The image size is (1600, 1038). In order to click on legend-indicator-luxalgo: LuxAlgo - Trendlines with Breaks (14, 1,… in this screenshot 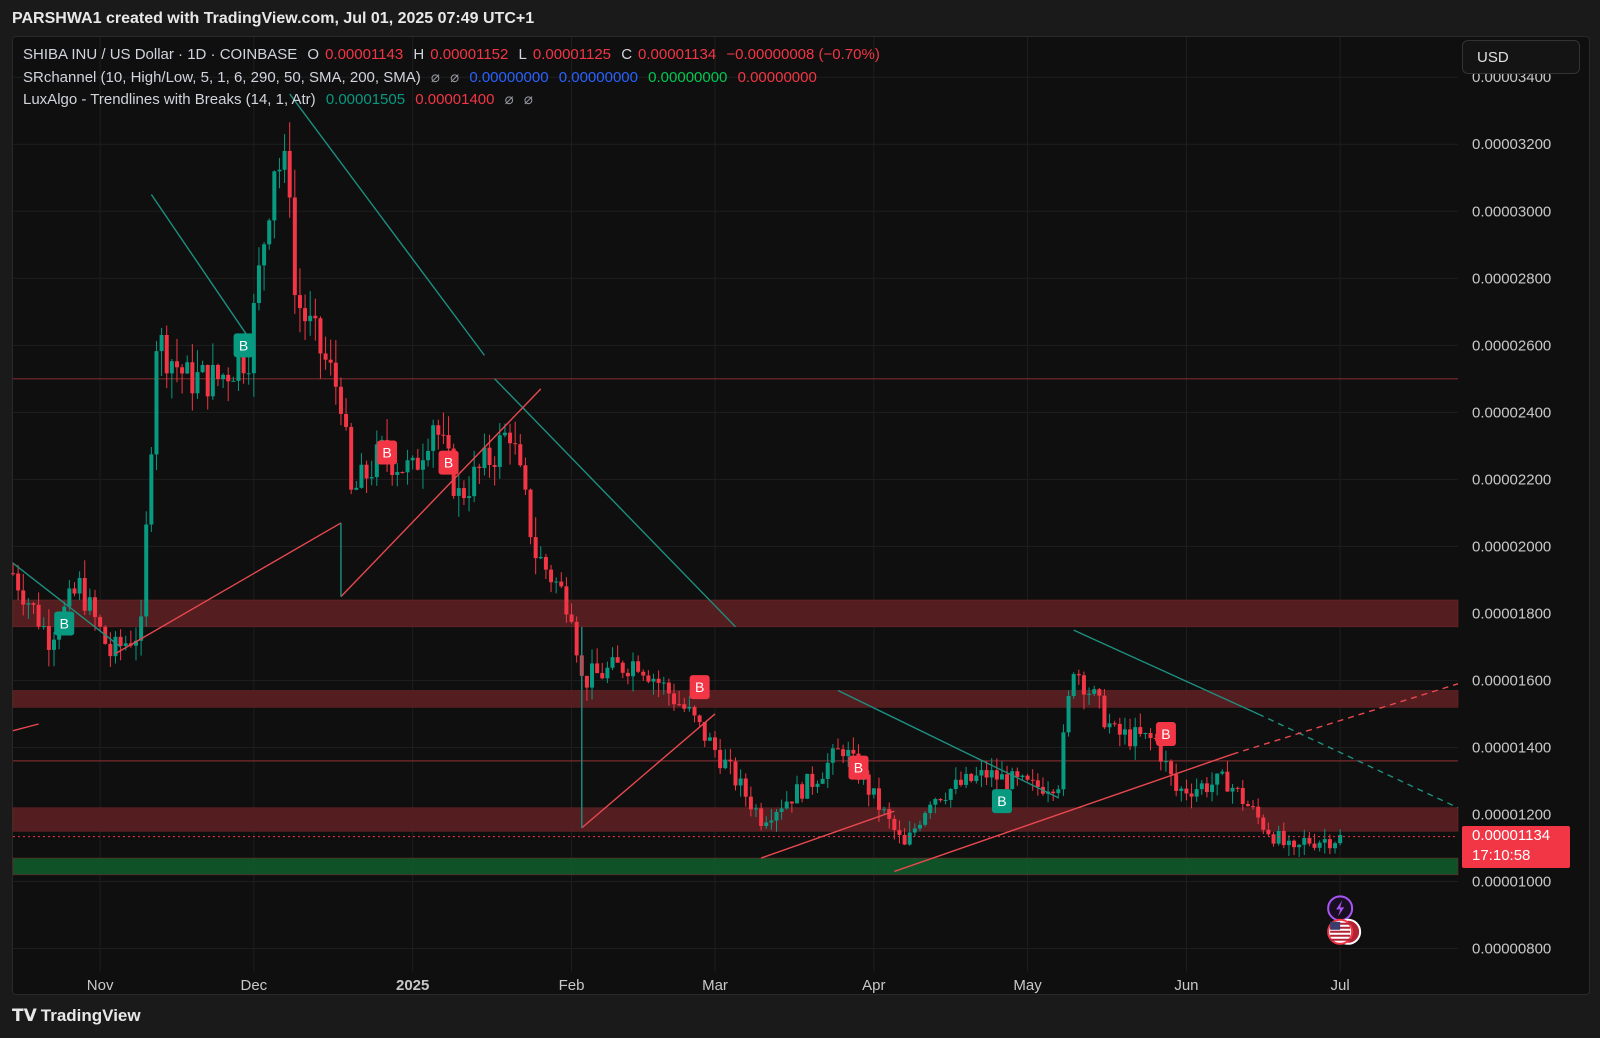, I will do `click(281, 99)`.